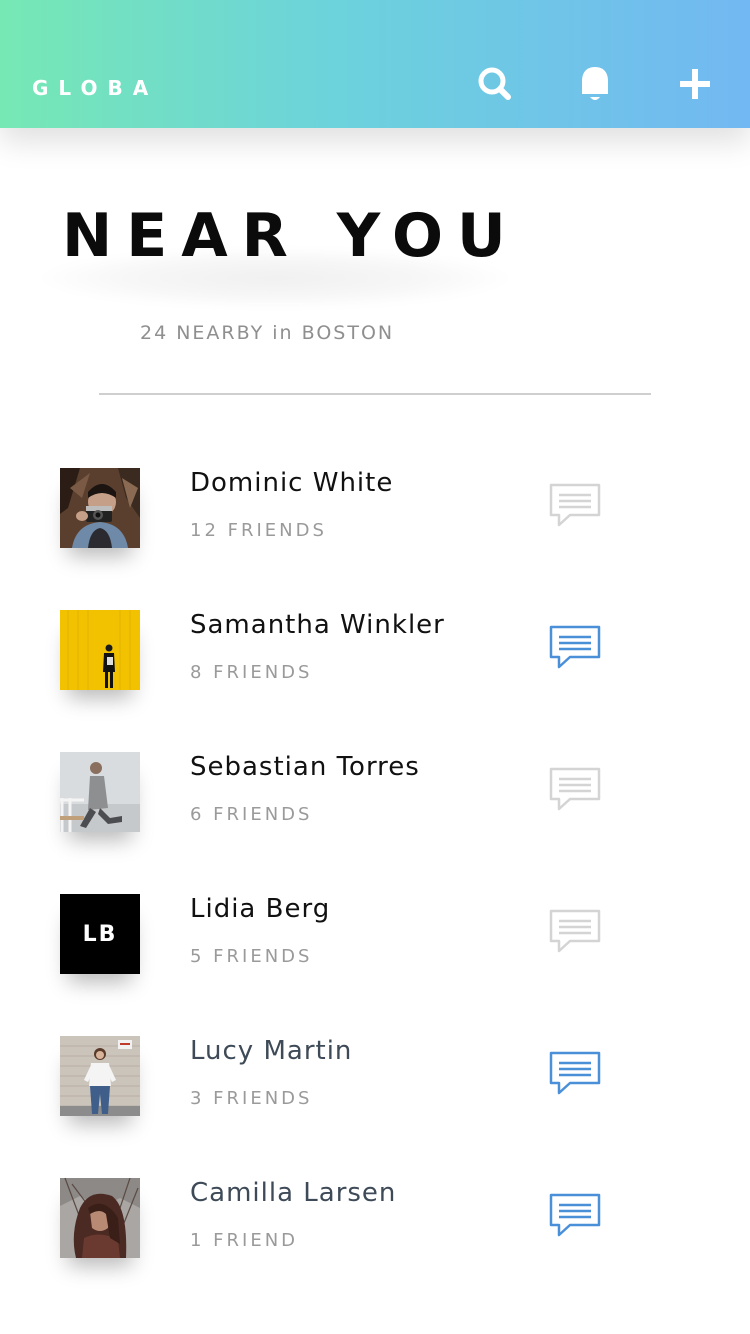  Describe the element at coordinates (293, 1193) in the screenshot. I see `user-name: Camilla Larsen` at that location.